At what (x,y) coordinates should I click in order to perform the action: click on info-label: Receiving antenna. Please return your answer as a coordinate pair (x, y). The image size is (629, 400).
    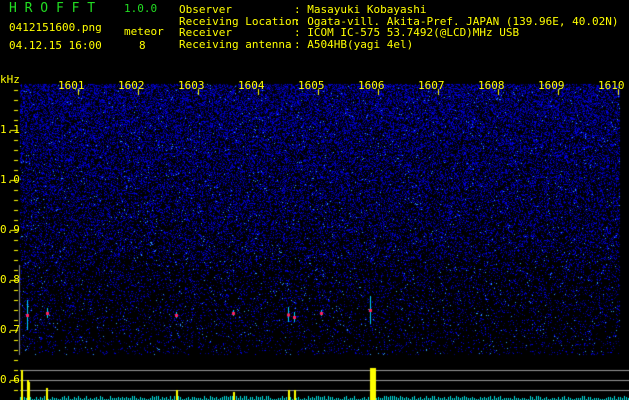
    Looking at the image, I should click on (235, 44).